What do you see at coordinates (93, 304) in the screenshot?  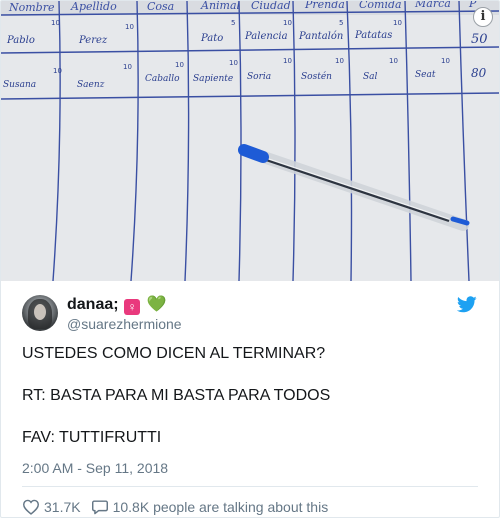 I see `display-name-text: danaa;` at bounding box center [93, 304].